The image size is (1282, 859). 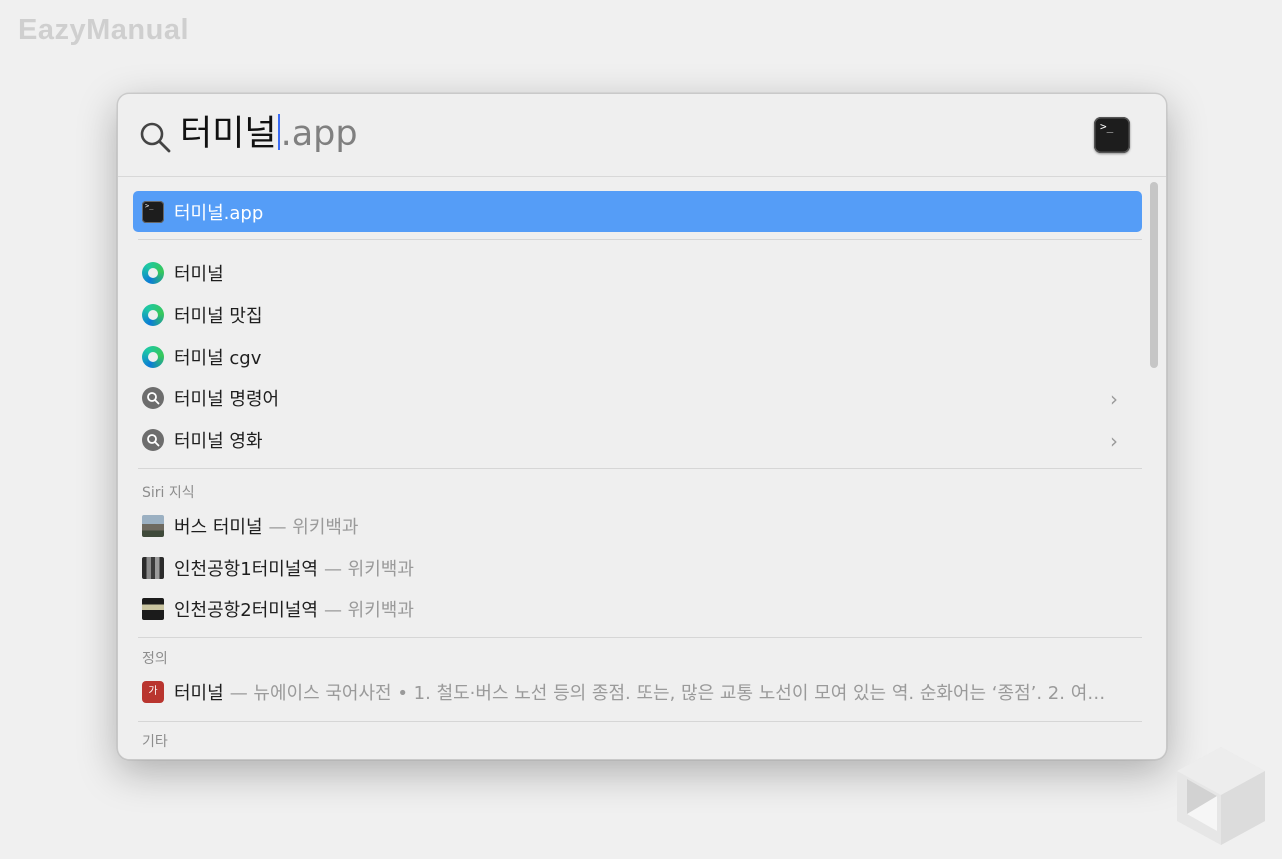 What do you see at coordinates (637, 567) in the screenshot?
I see `siri-knowledge-row: 인천공항1터미널역 — 위키백과` at bounding box center [637, 567].